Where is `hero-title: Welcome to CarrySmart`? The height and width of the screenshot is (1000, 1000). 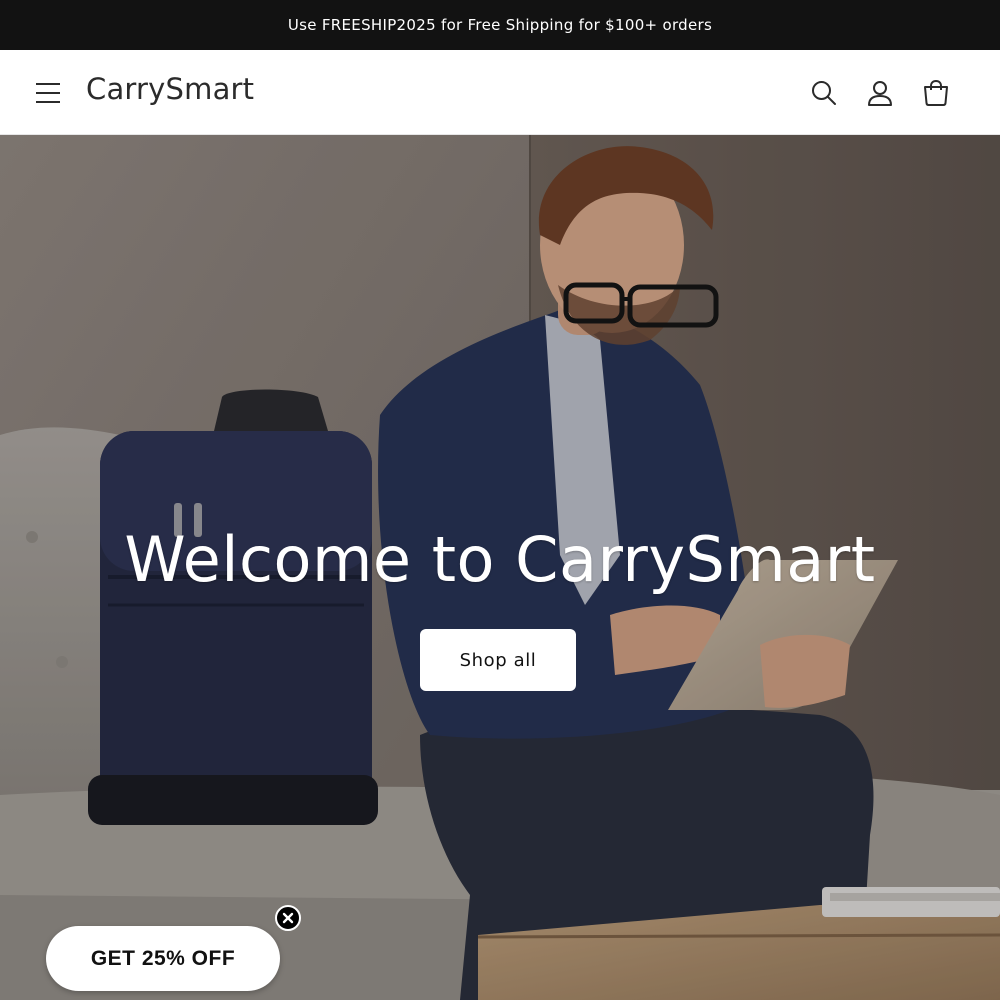
hero-title: Welcome to CarrySmart is located at coordinates (500, 559).